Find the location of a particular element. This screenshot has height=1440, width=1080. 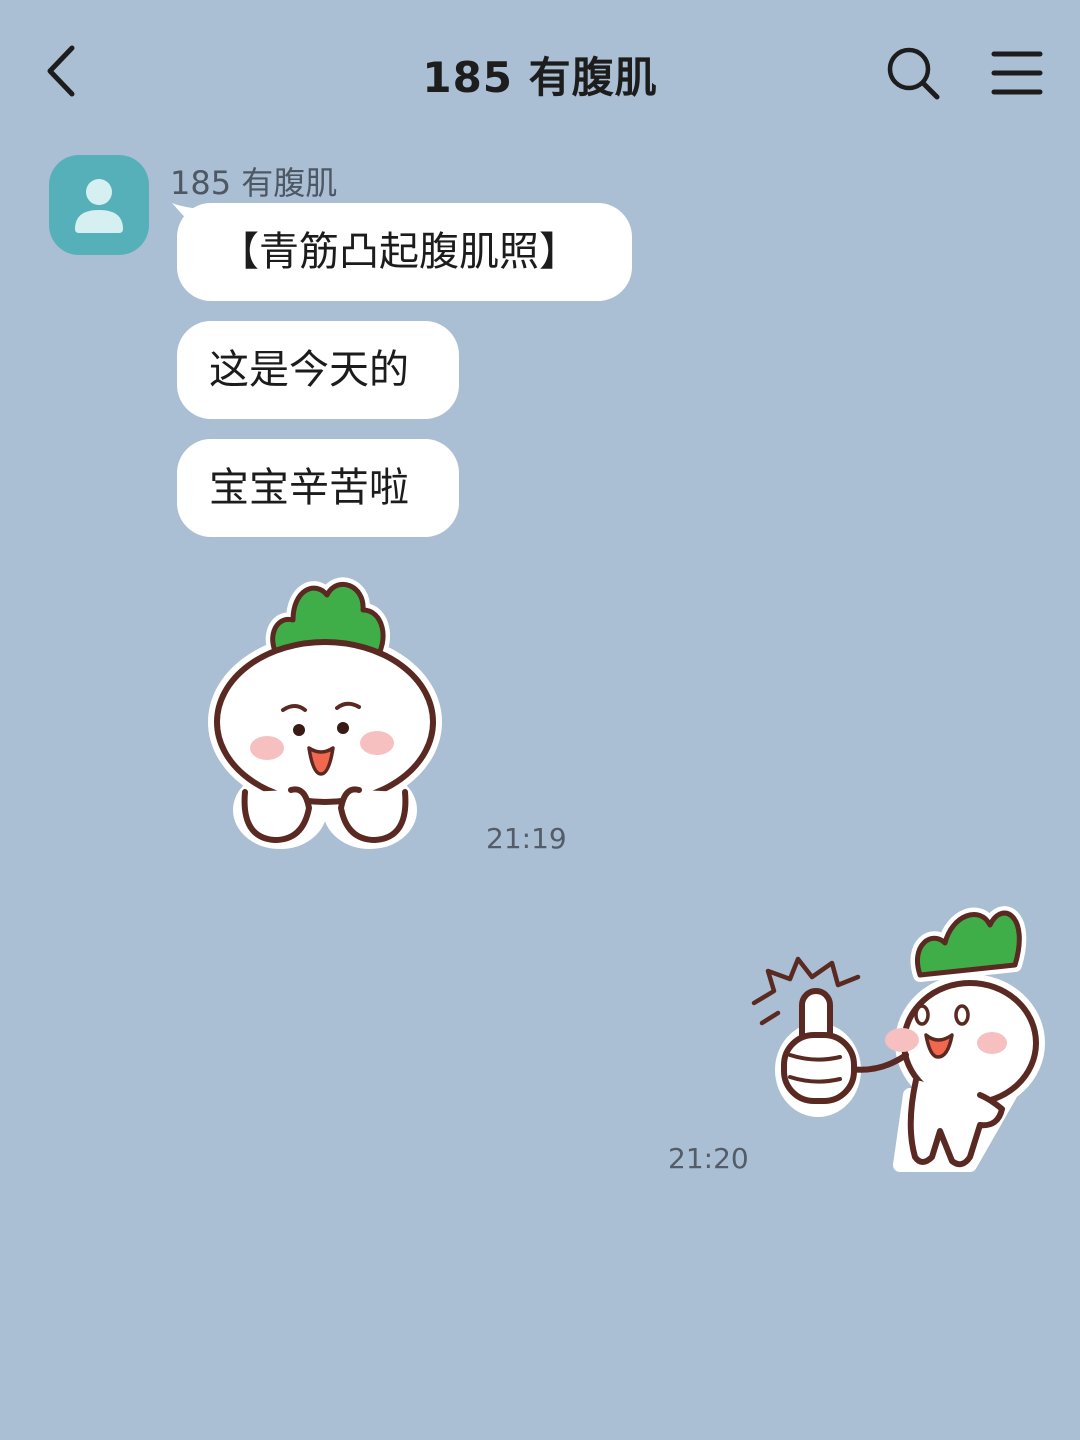

top-bar: 185 有腹肌 is located at coordinates (540, 70).